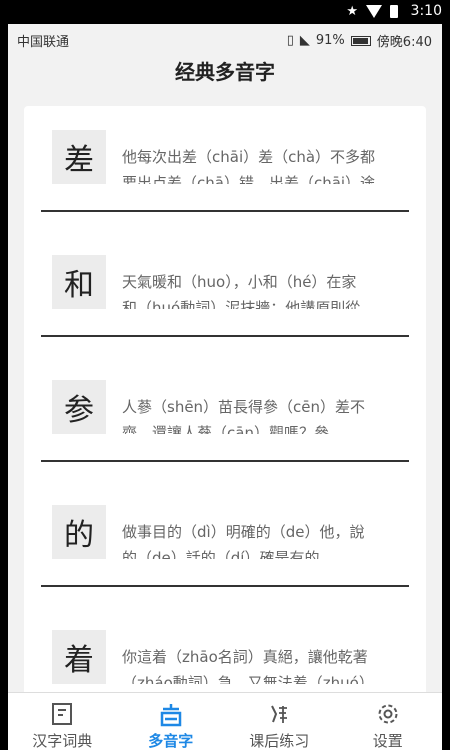 The width and height of the screenshot is (450, 750). Describe the element at coordinates (79, 157) in the screenshot. I see `character-box: 差` at that location.